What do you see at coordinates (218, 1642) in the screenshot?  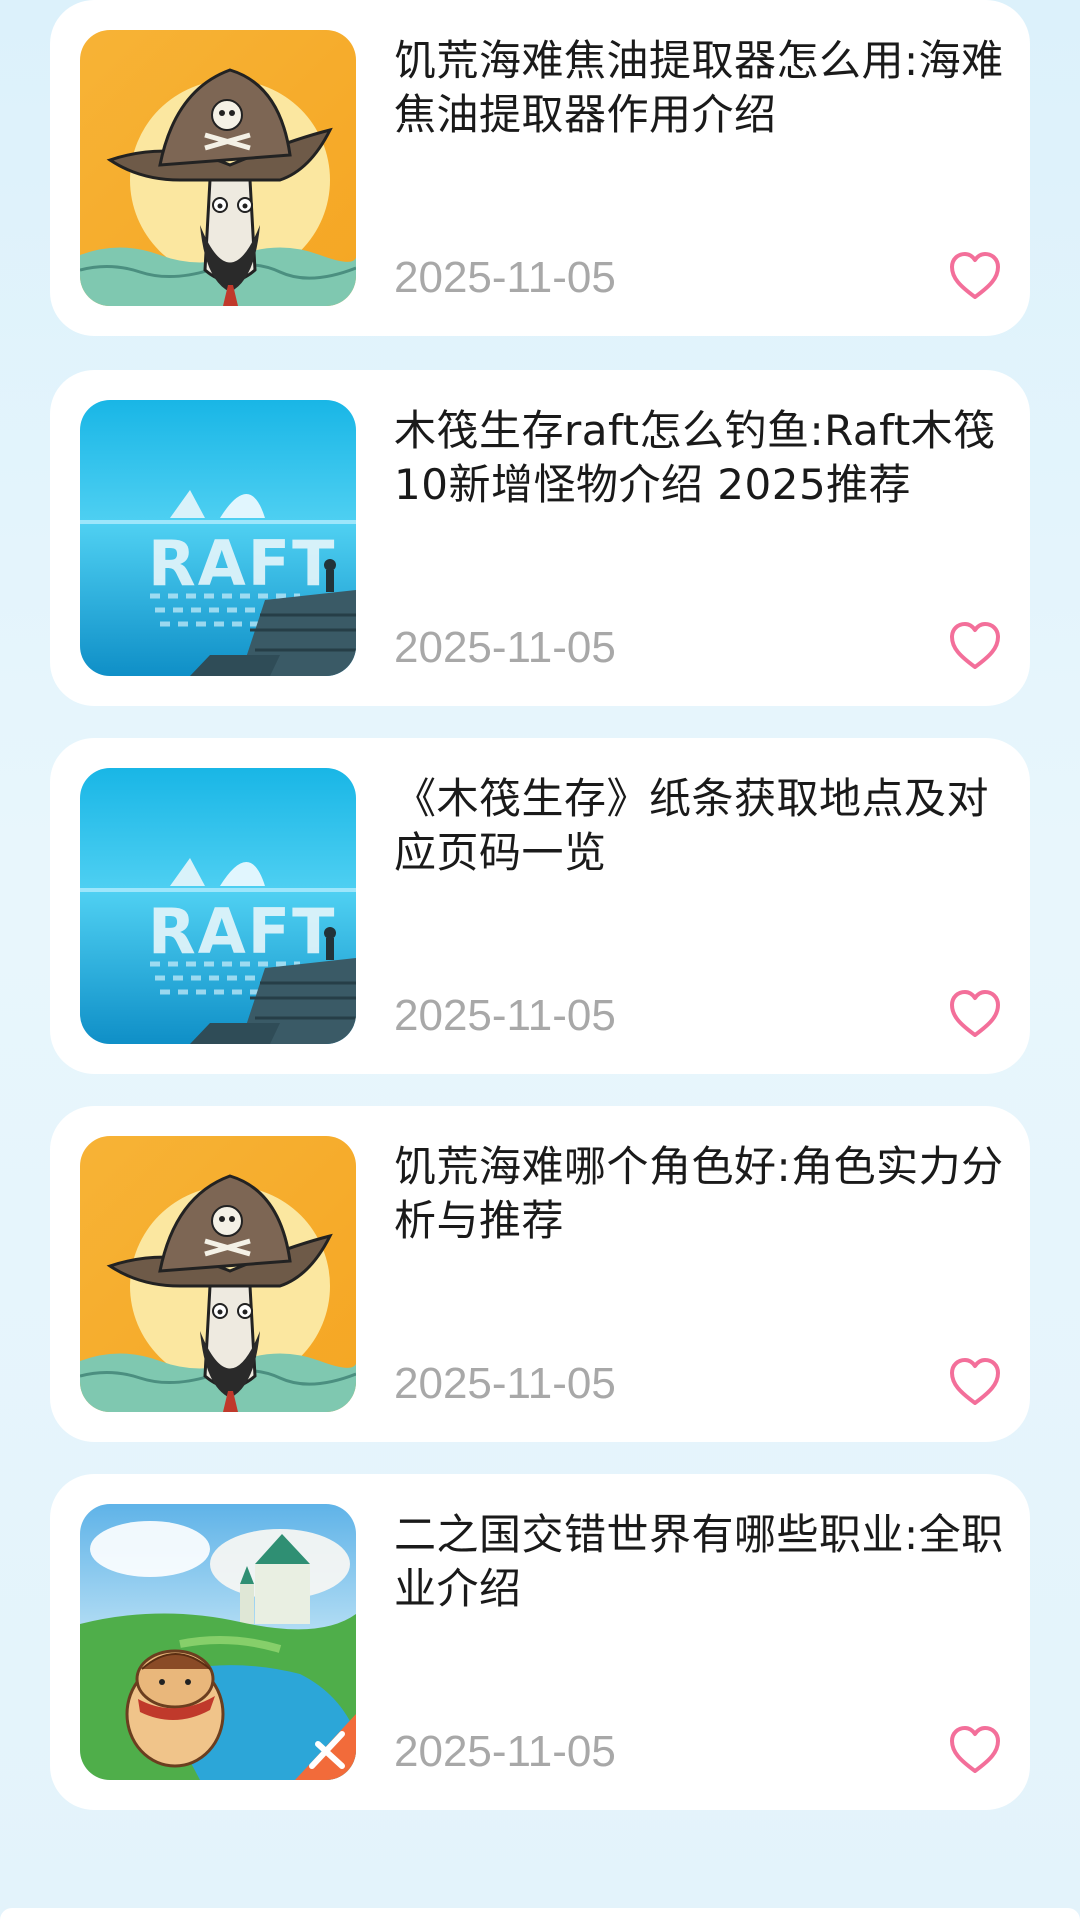 I see `ni-no-kuni-thumbnail` at bounding box center [218, 1642].